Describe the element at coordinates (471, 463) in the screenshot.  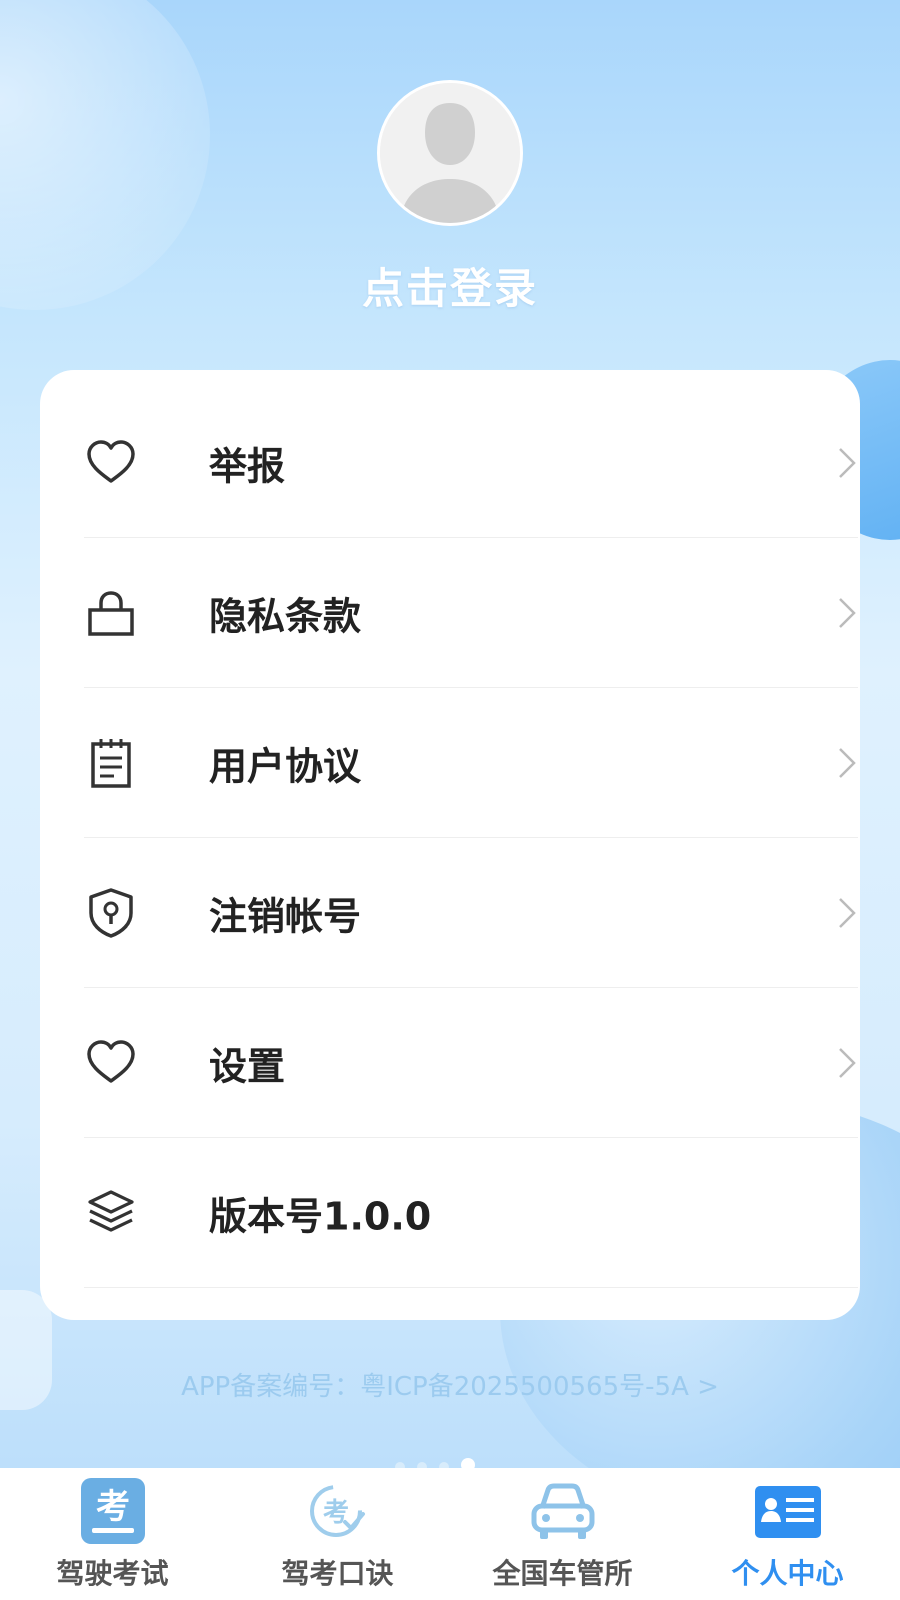
I see `menu-item-report: 举报` at that location.